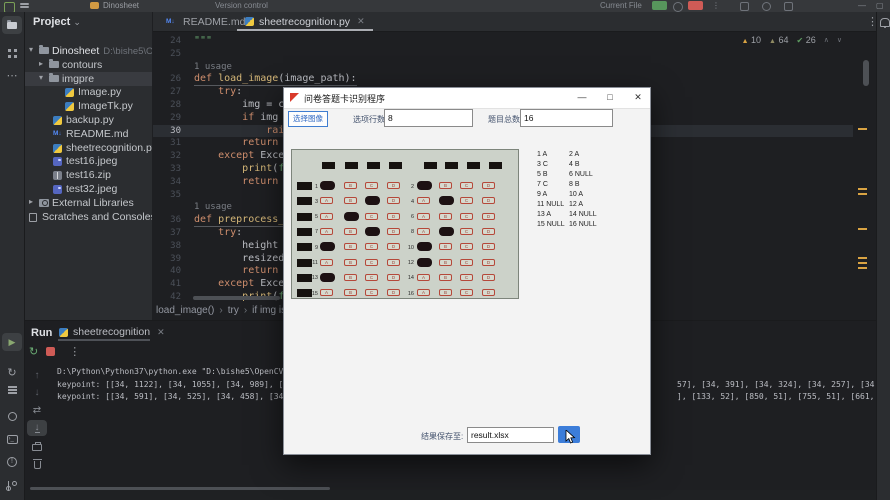 The image size is (890, 500). What do you see at coordinates (12, 462) in the screenshot?
I see `problems-tool-icon: !` at bounding box center [12, 462].